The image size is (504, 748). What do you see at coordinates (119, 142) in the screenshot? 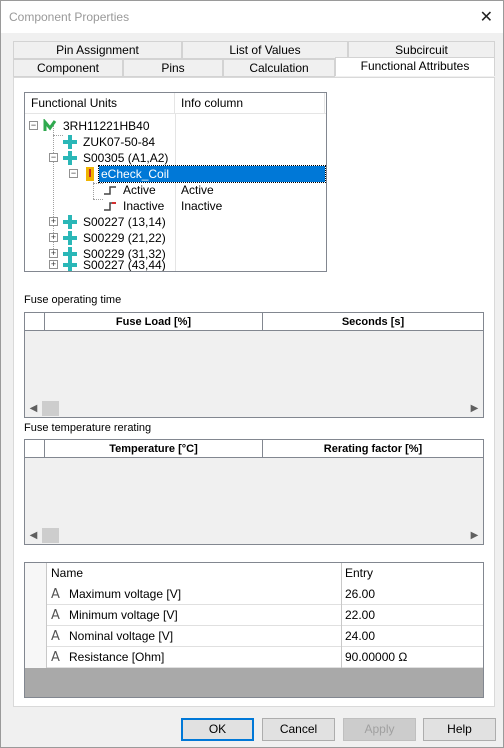
I see `tree-node-label: ZUK07-50-84` at bounding box center [119, 142].